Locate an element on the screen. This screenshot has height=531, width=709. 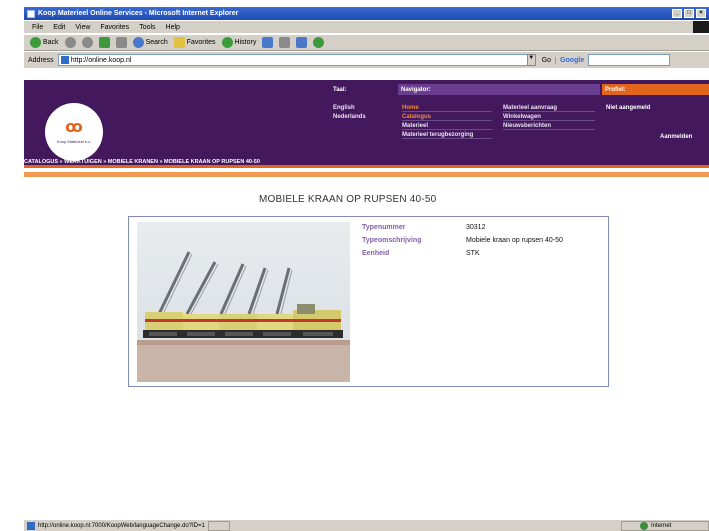
refresh-button is located at coordinates (104, 42).